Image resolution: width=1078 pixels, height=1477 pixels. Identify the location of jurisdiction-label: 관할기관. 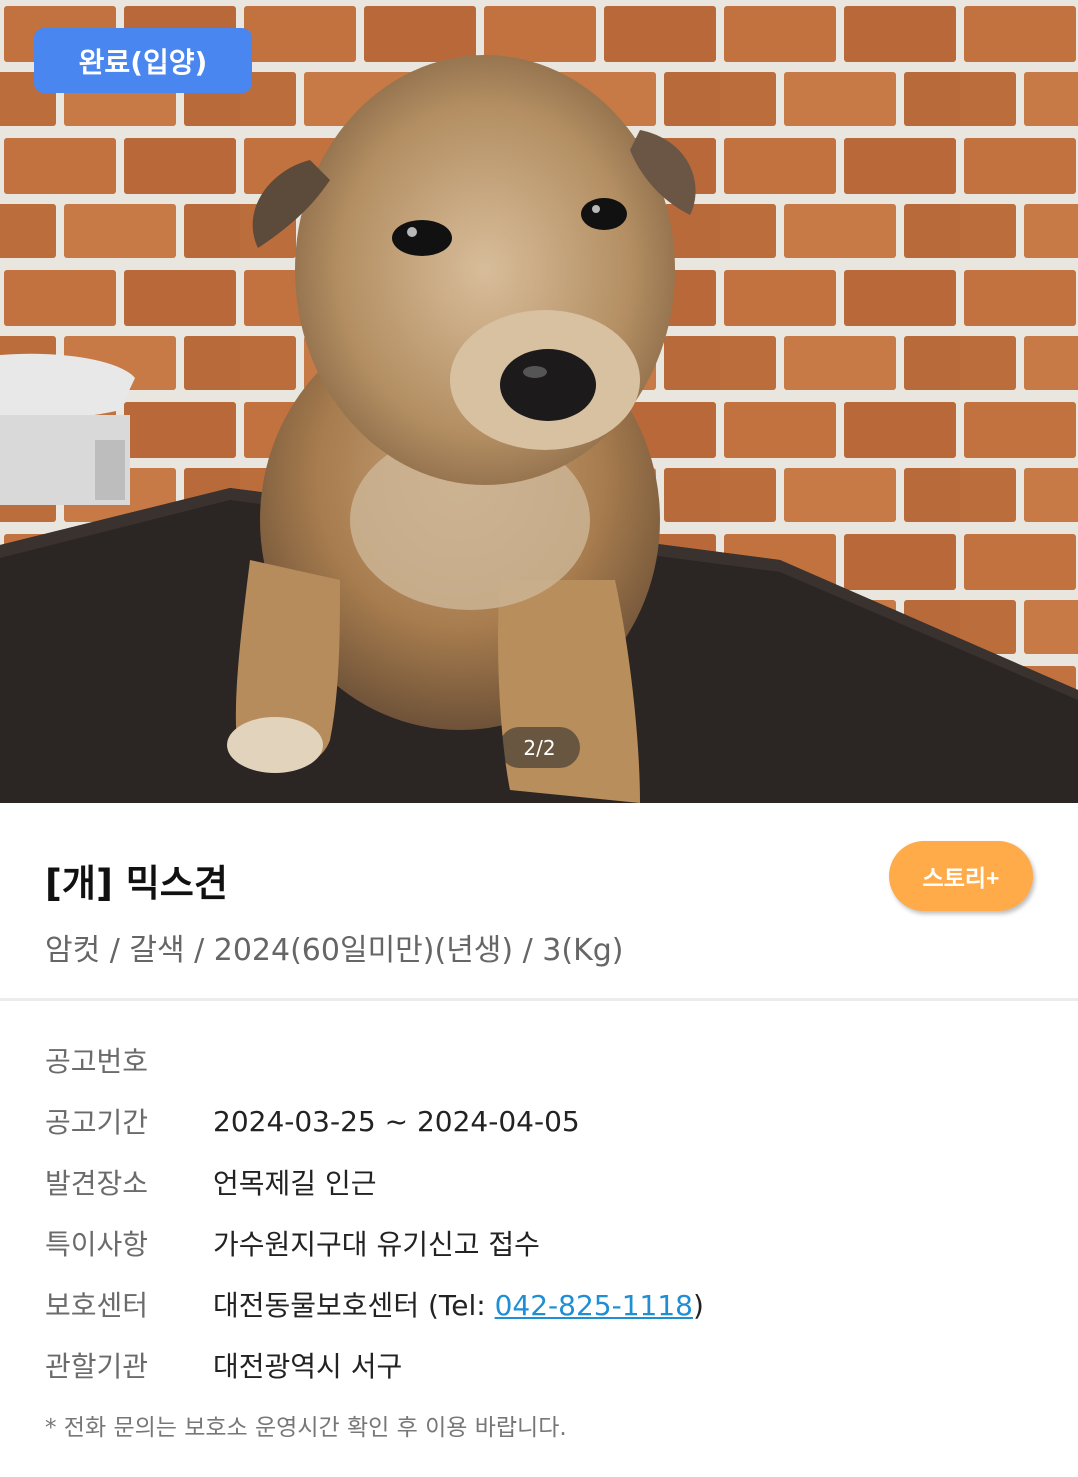
(97, 1366).